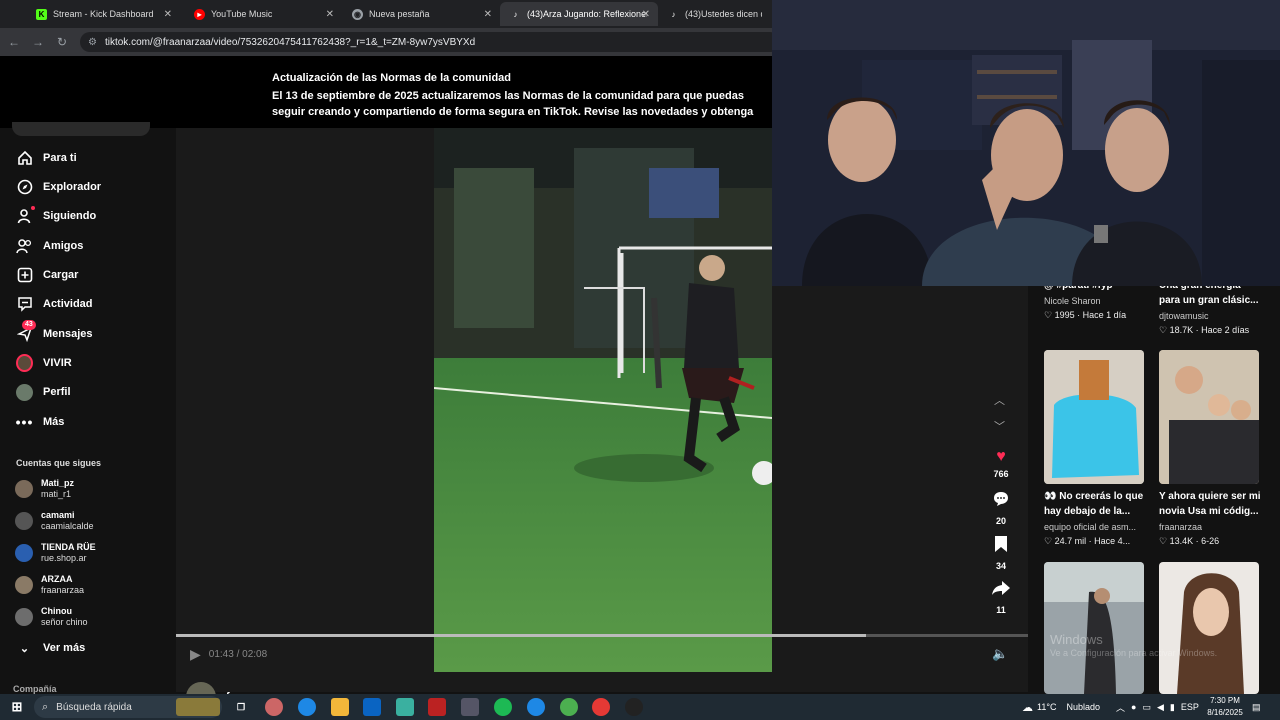 The width and height of the screenshot is (1280, 720). What do you see at coordinates (56, 216) in the screenshot?
I see `sidebar-item-siguiendo: Siguiendo` at bounding box center [56, 216].